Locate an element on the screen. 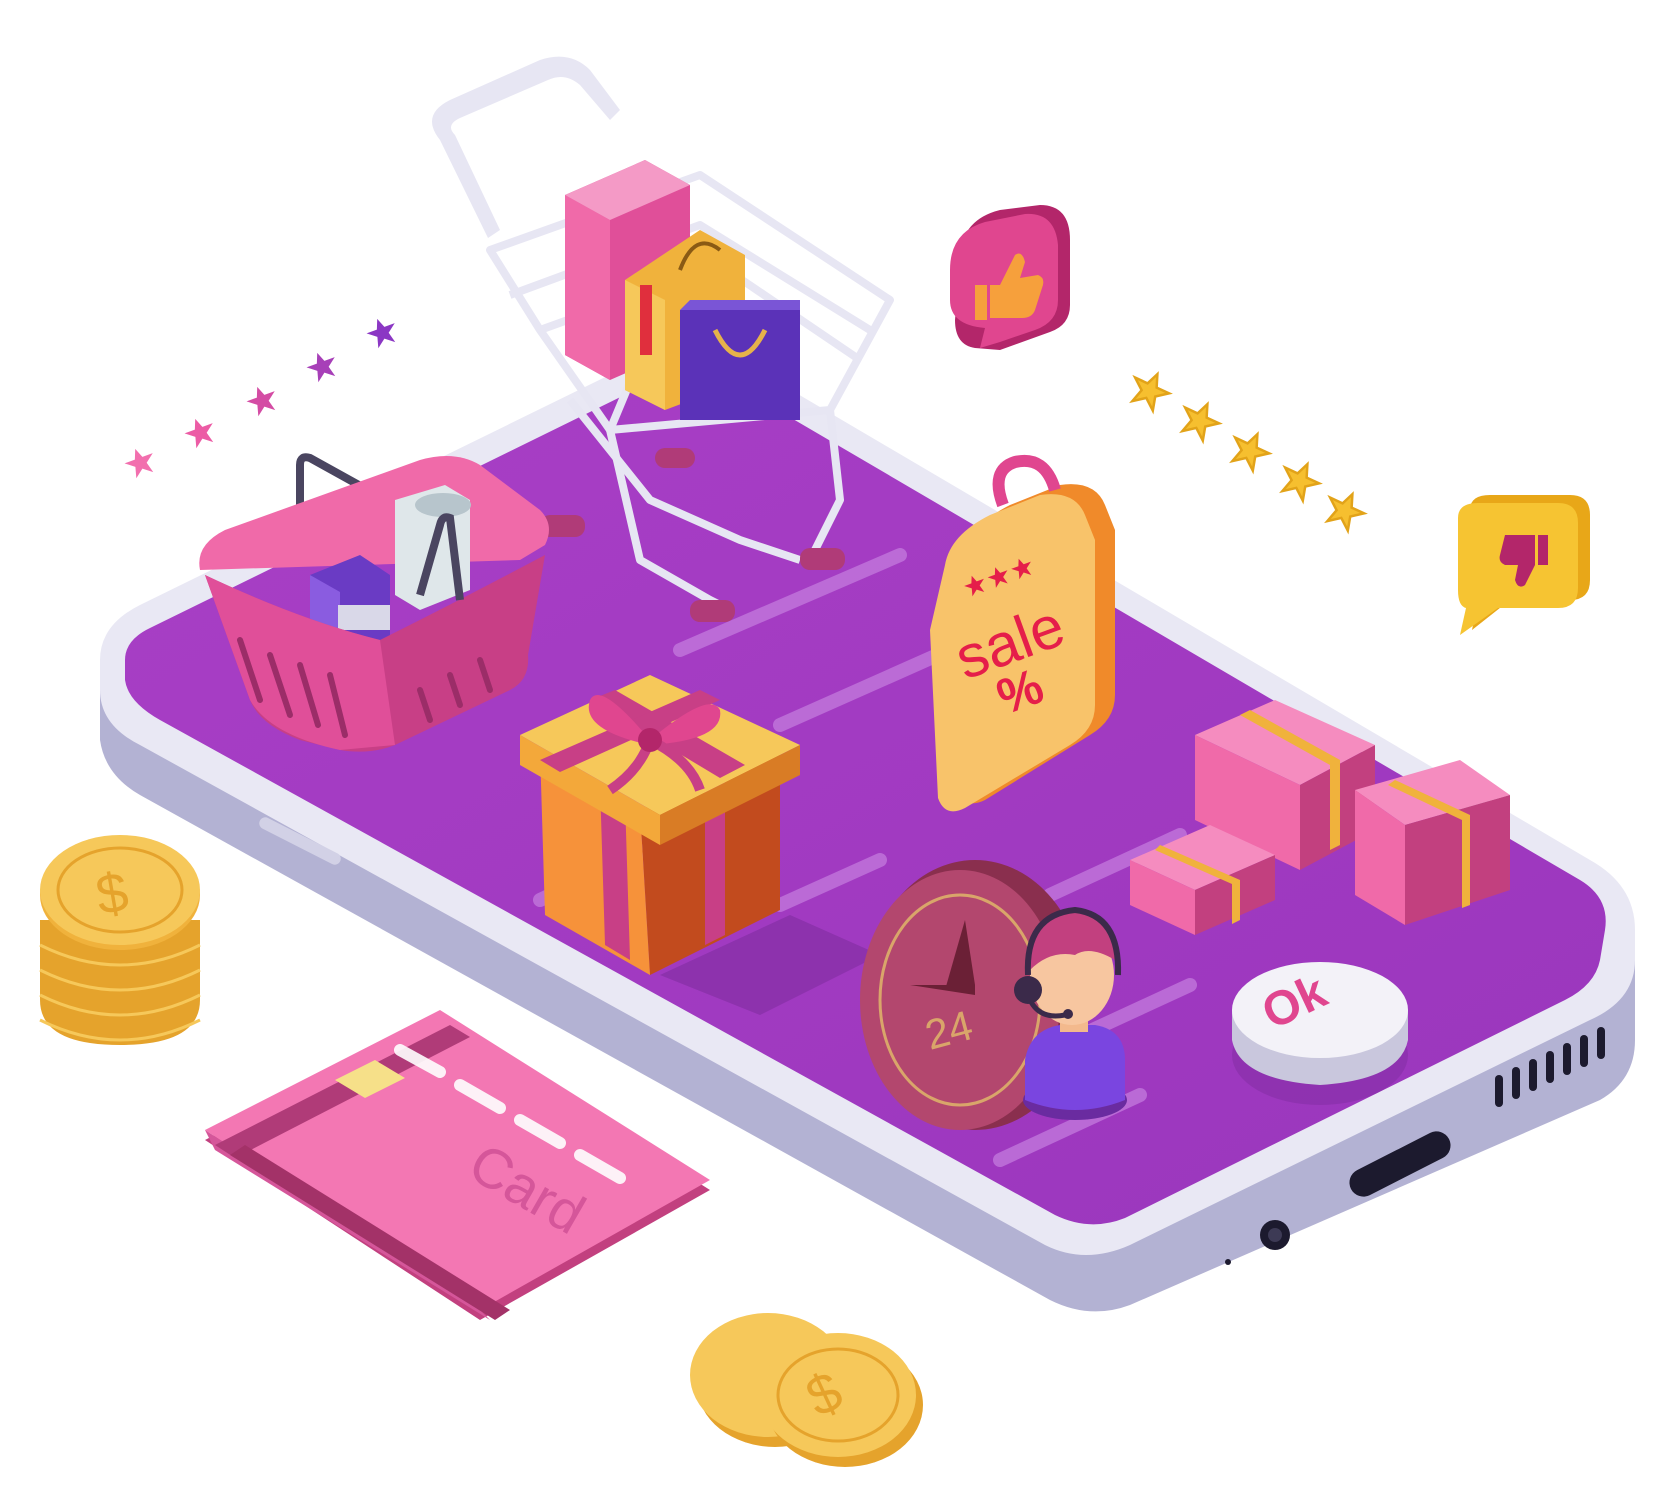  thumbs-down-icon is located at coordinates (1524, 565).